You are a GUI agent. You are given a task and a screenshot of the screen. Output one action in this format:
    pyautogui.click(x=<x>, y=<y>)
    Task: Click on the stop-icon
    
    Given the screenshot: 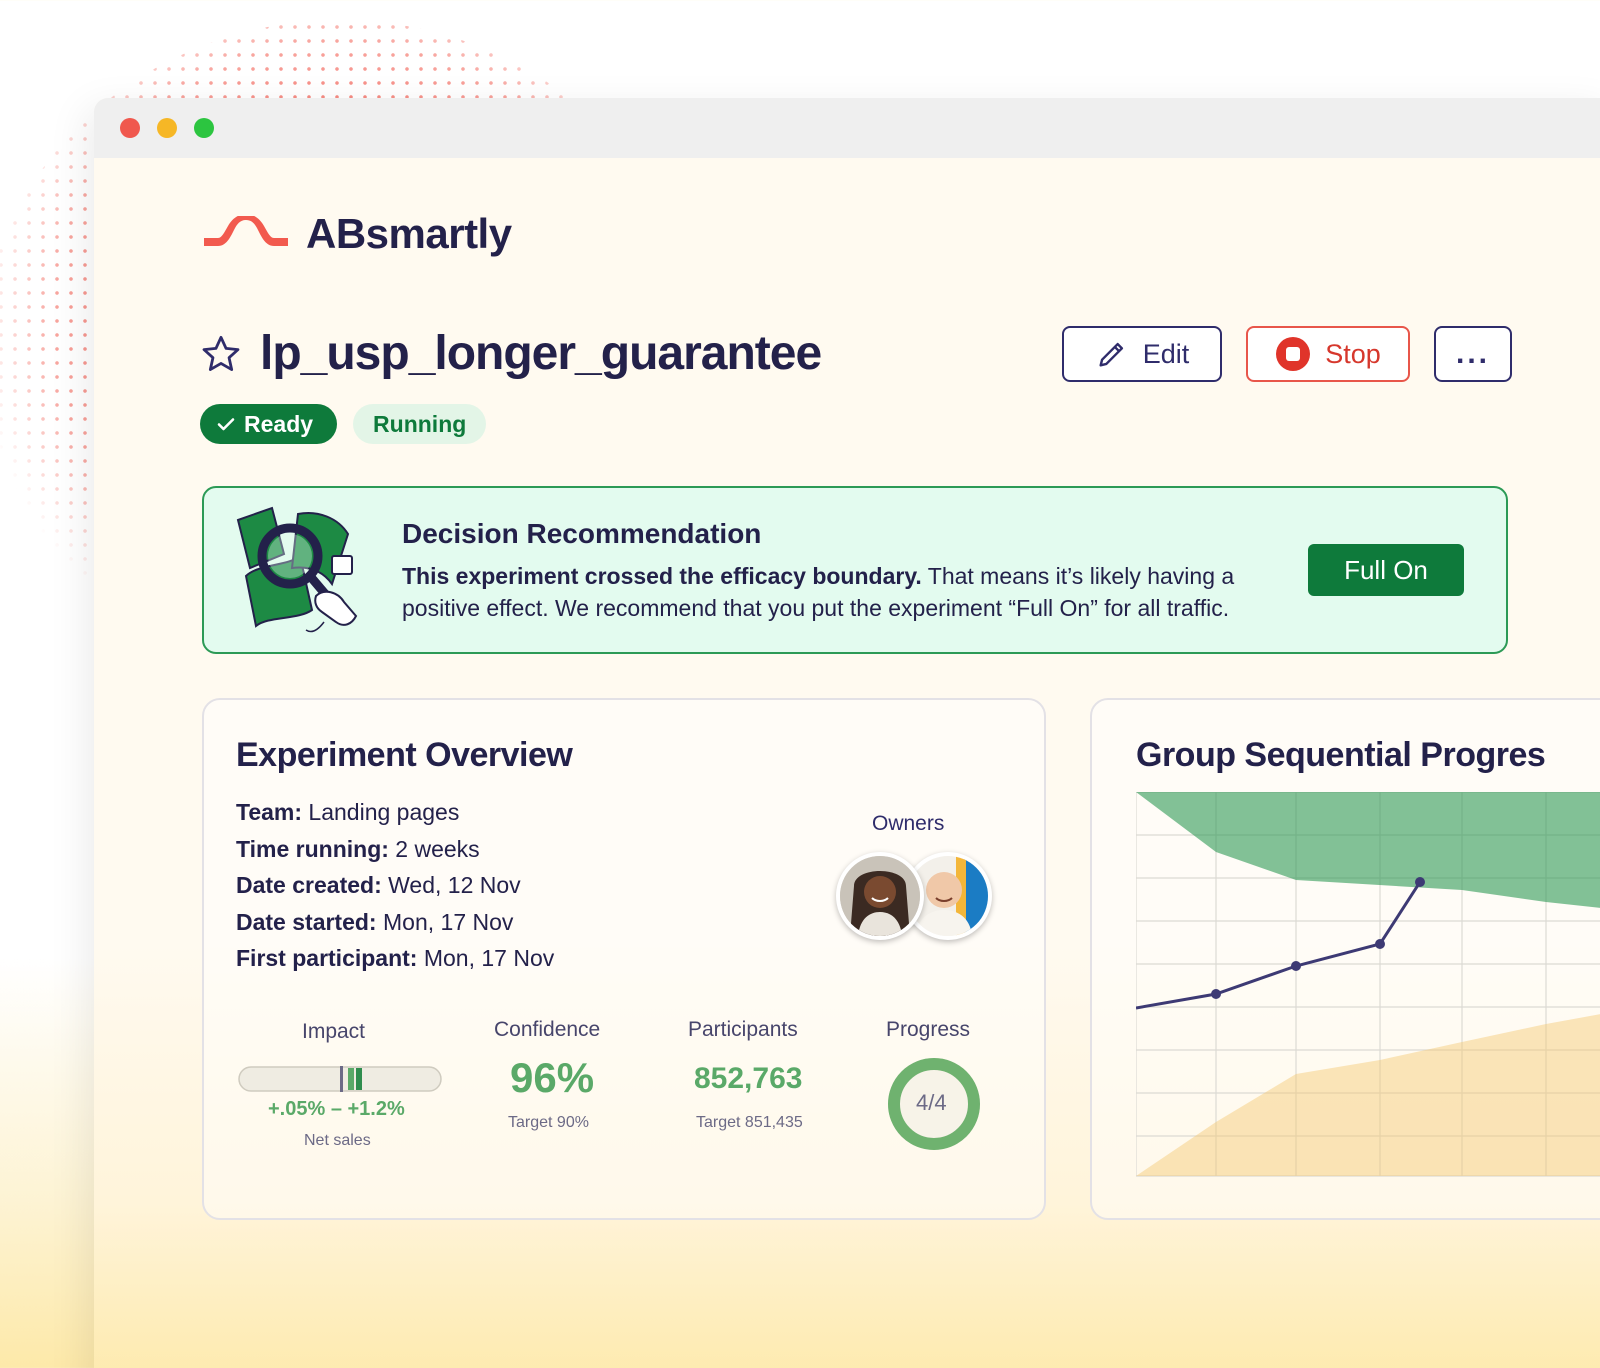 What is the action you would take?
    pyautogui.click(x=1293, y=354)
    